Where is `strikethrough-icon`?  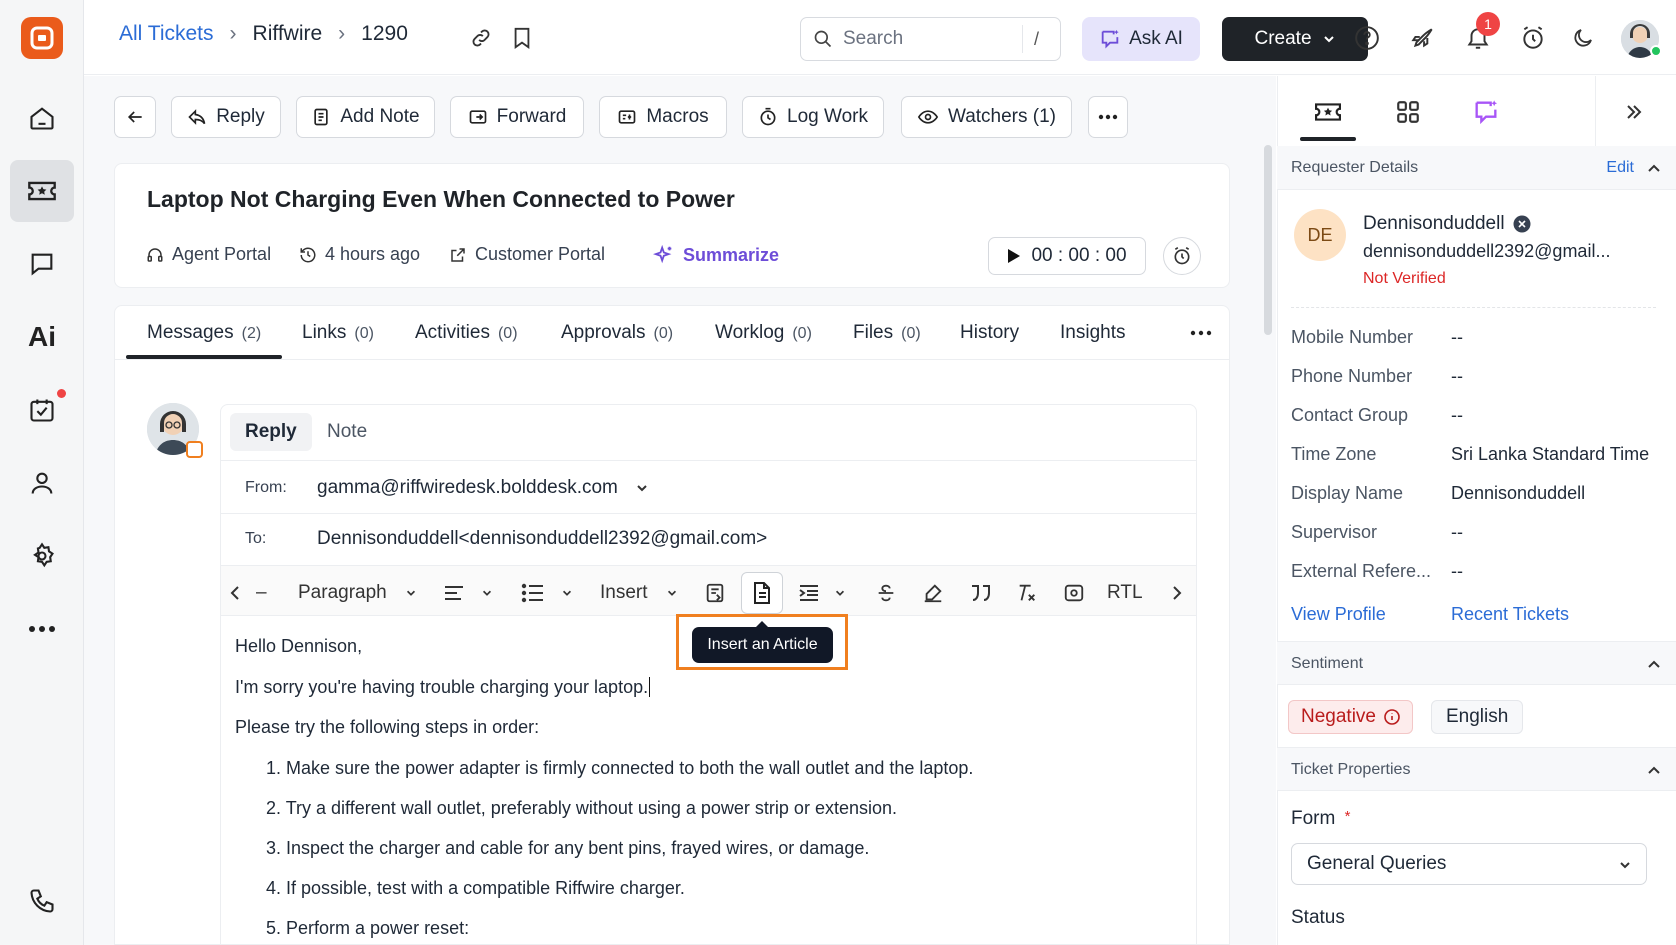 strikethrough-icon is located at coordinates (886, 593).